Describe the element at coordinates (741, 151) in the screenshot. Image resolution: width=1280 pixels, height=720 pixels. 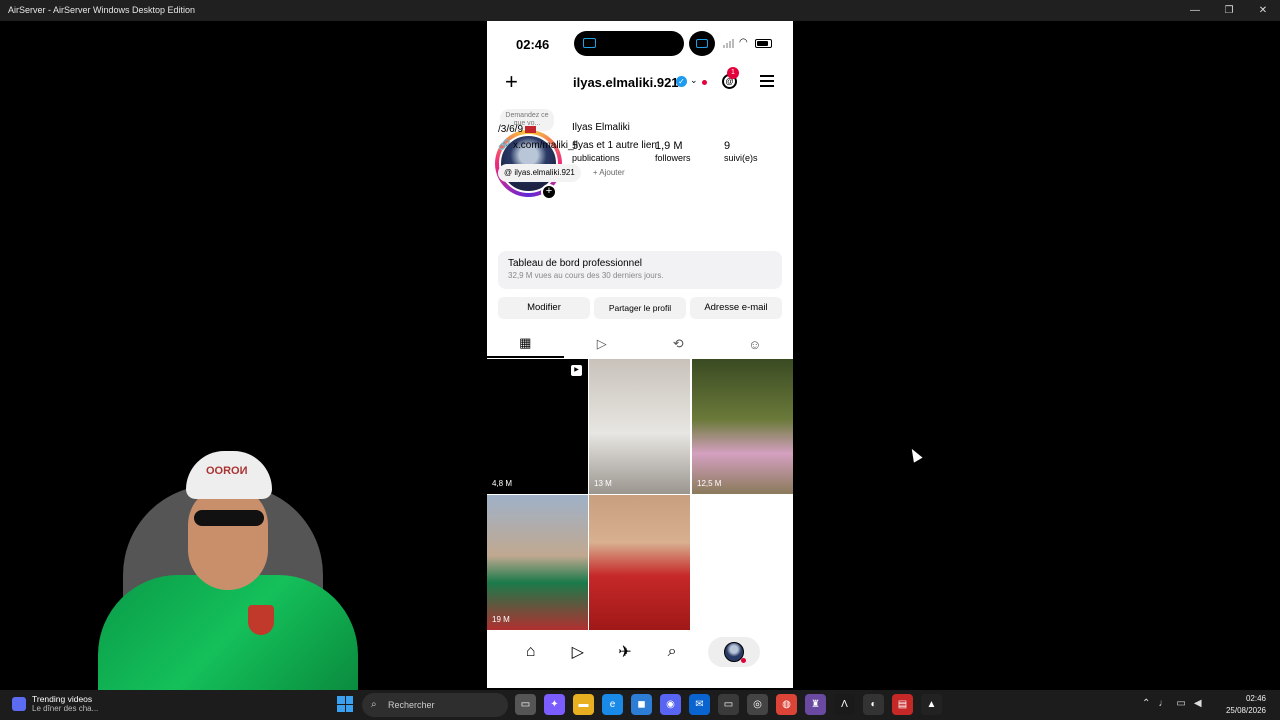
I see `stat-following: 9 suivi(e)s` at that location.